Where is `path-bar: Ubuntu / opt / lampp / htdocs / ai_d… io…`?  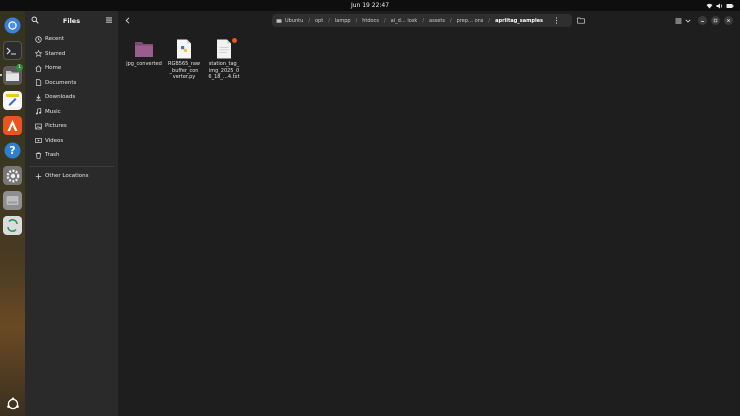 path-bar: Ubuntu / opt / lampp / htdocs / ai_d… io… is located at coordinates (422, 20).